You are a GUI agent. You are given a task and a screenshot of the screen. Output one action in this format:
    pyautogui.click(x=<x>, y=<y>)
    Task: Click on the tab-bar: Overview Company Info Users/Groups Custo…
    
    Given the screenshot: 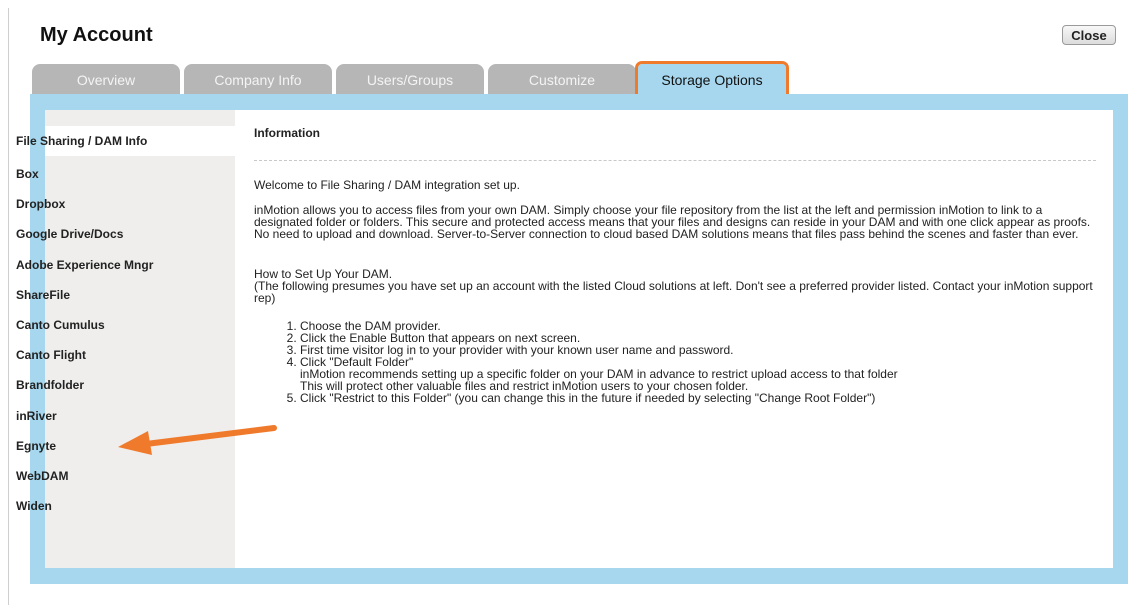 What is the action you would take?
    pyautogui.click(x=432, y=80)
    